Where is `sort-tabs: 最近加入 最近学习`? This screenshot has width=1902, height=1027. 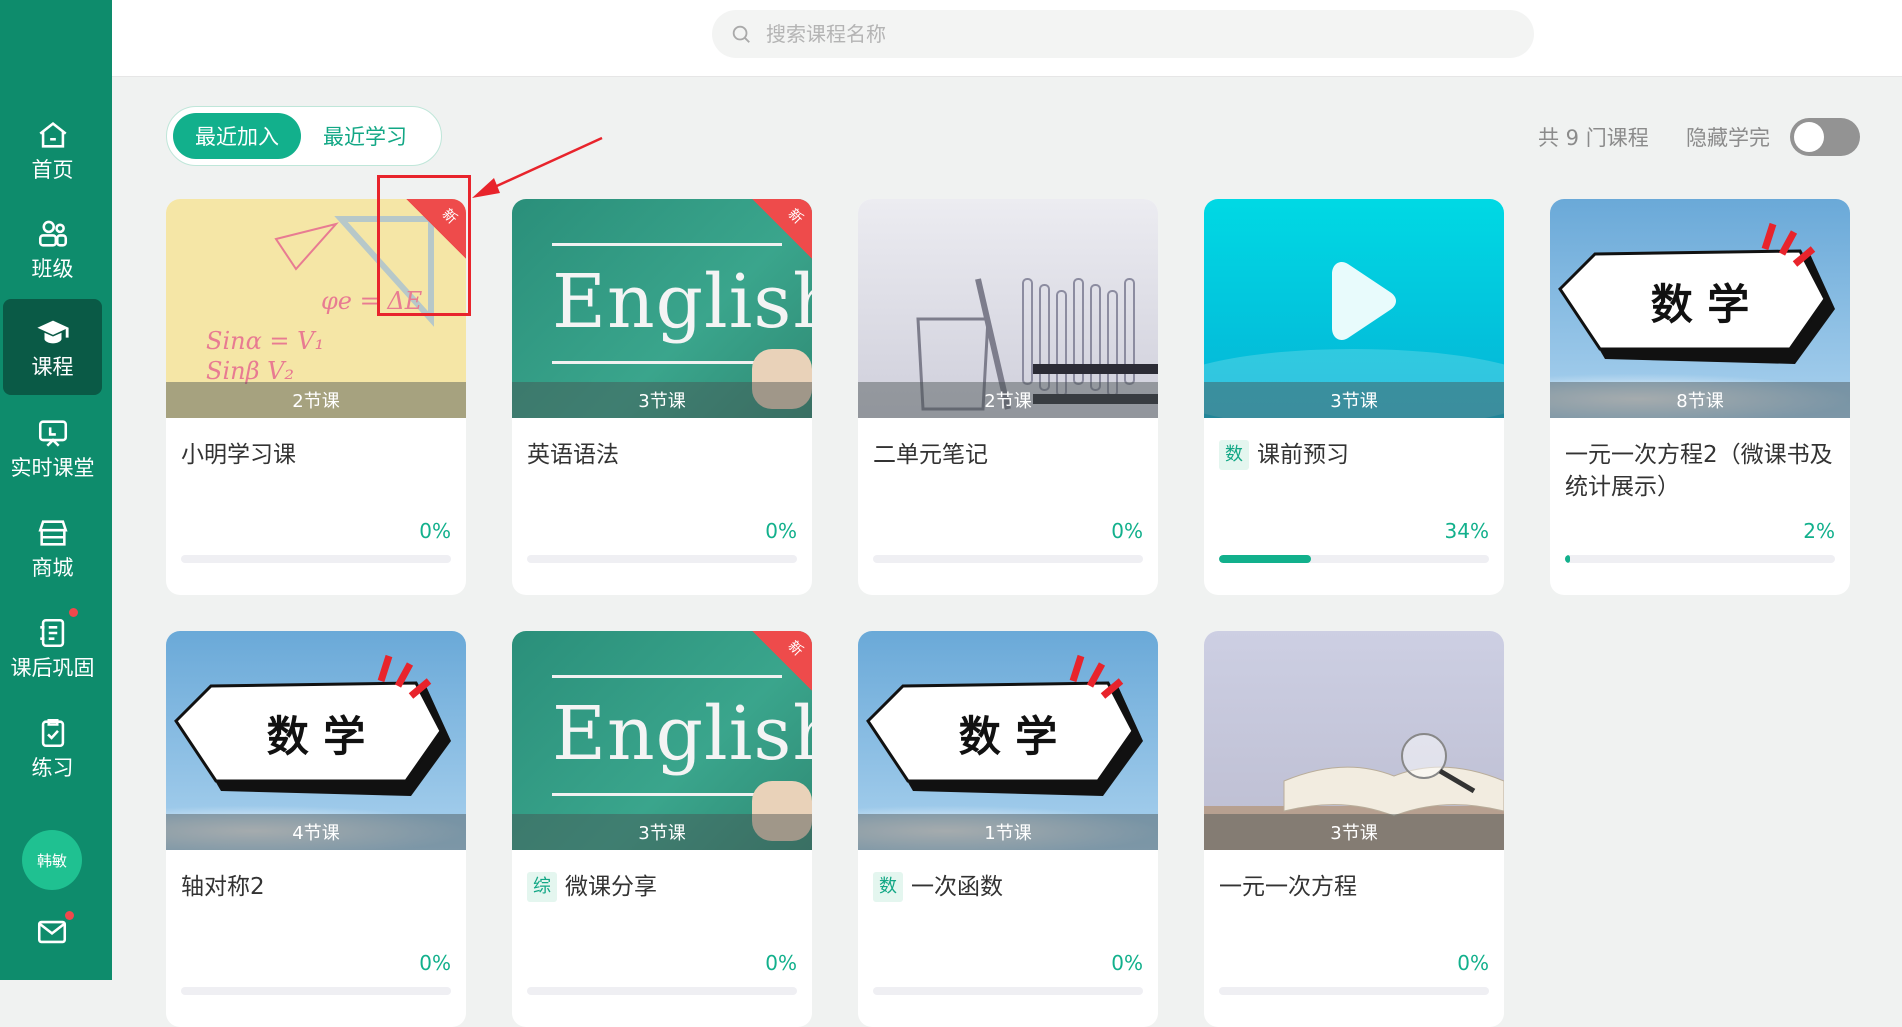
sort-tabs: 最近加入 最近学习 is located at coordinates (304, 136).